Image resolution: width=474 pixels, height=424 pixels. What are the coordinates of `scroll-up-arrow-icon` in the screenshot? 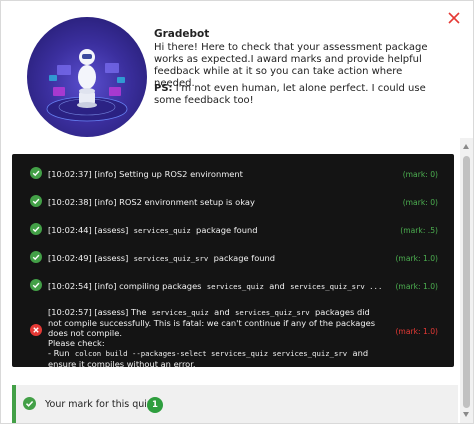 It's located at (466, 146).